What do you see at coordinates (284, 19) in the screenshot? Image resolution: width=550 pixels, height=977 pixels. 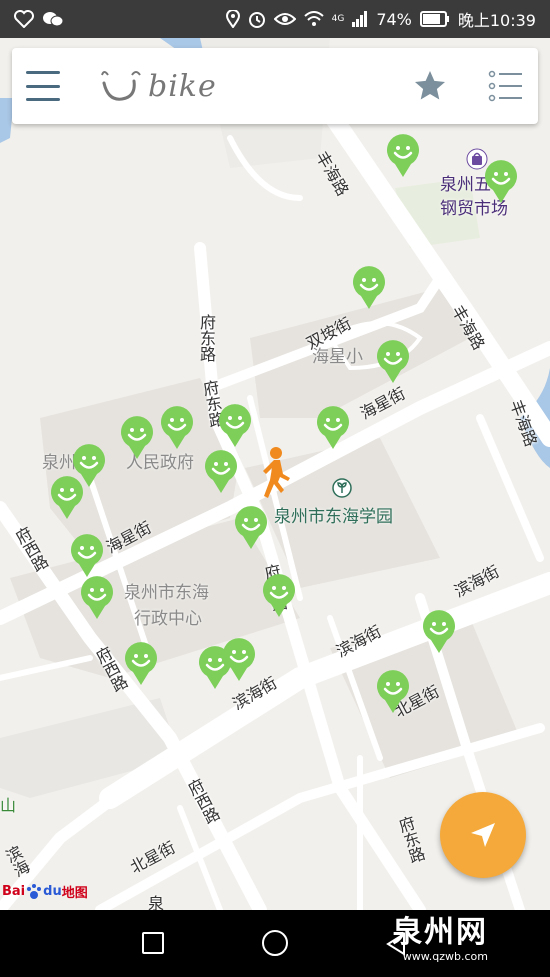 I see `eye-icon` at bounding box center [284, 19].